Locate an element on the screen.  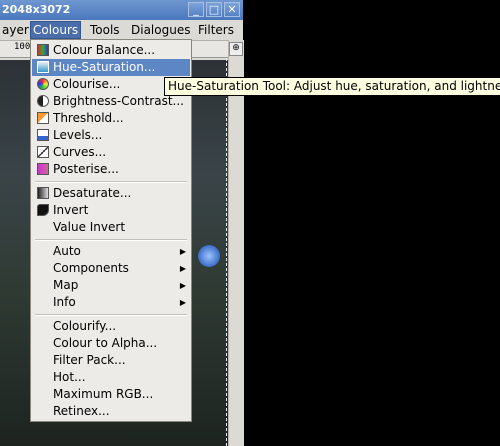
vertical-scrollbar is located at coordinates (236, 243).